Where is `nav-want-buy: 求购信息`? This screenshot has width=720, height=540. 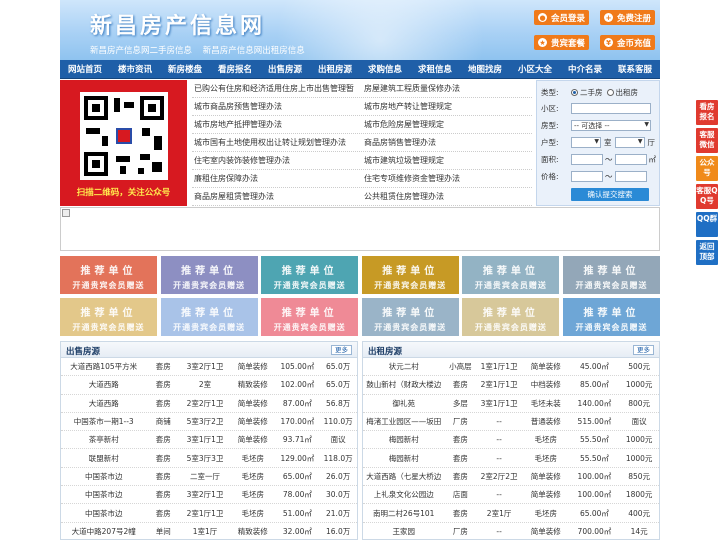 nav-want-buy: 求购信息 is located at coordinates (385, 69).